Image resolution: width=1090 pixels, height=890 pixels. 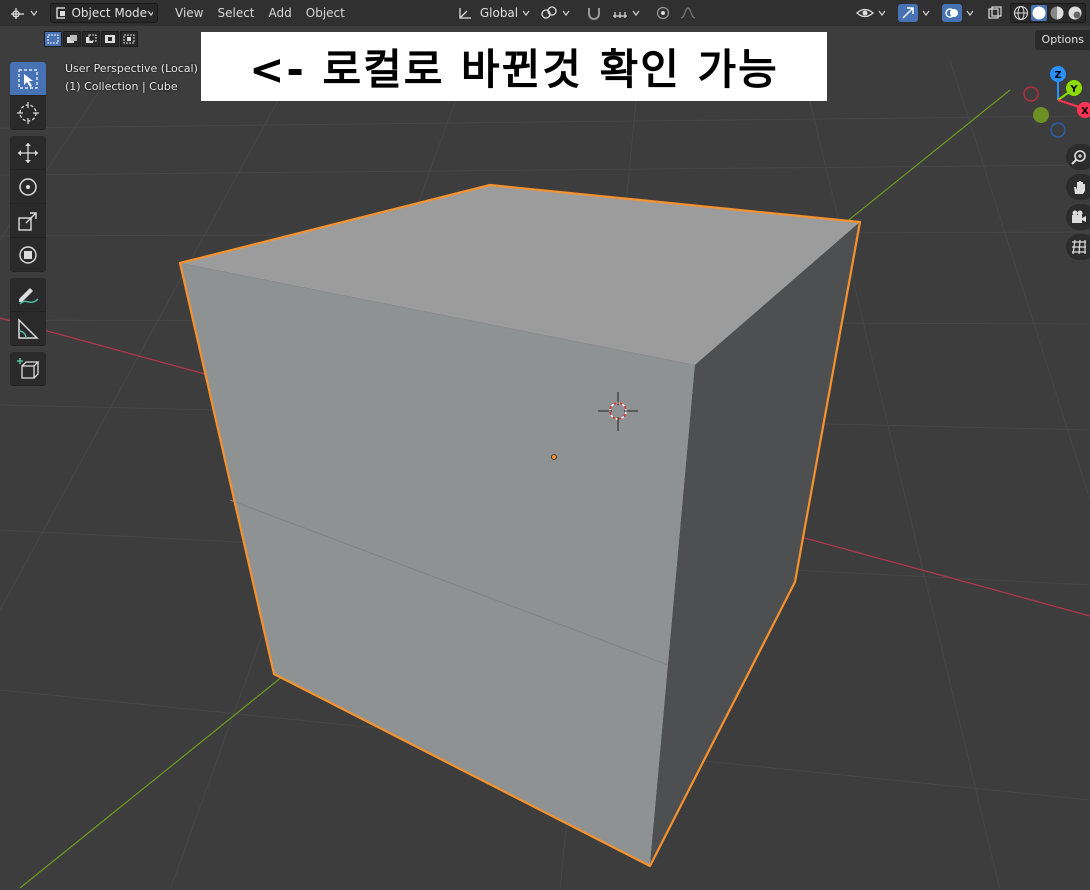 I want to click on magnet-icon, so click(x=593, y=14).